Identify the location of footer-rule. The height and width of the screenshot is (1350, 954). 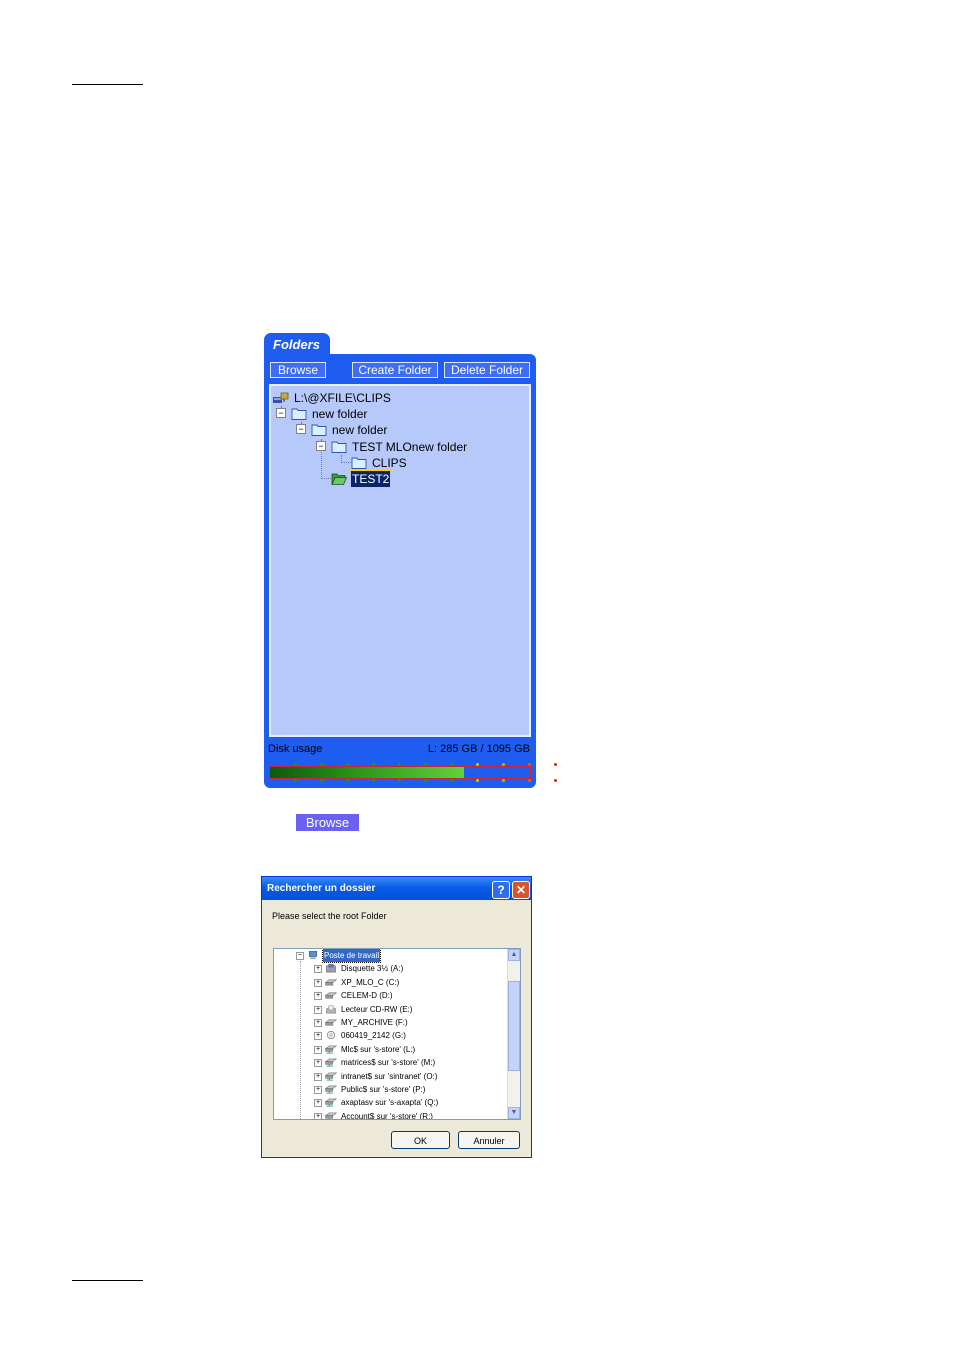
(107, 1280).